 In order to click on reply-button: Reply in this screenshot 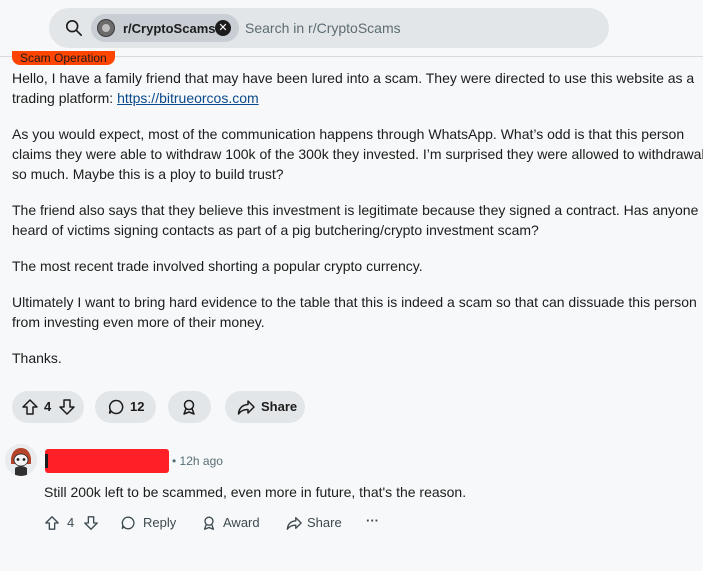, I will do `click(148, 523)`.